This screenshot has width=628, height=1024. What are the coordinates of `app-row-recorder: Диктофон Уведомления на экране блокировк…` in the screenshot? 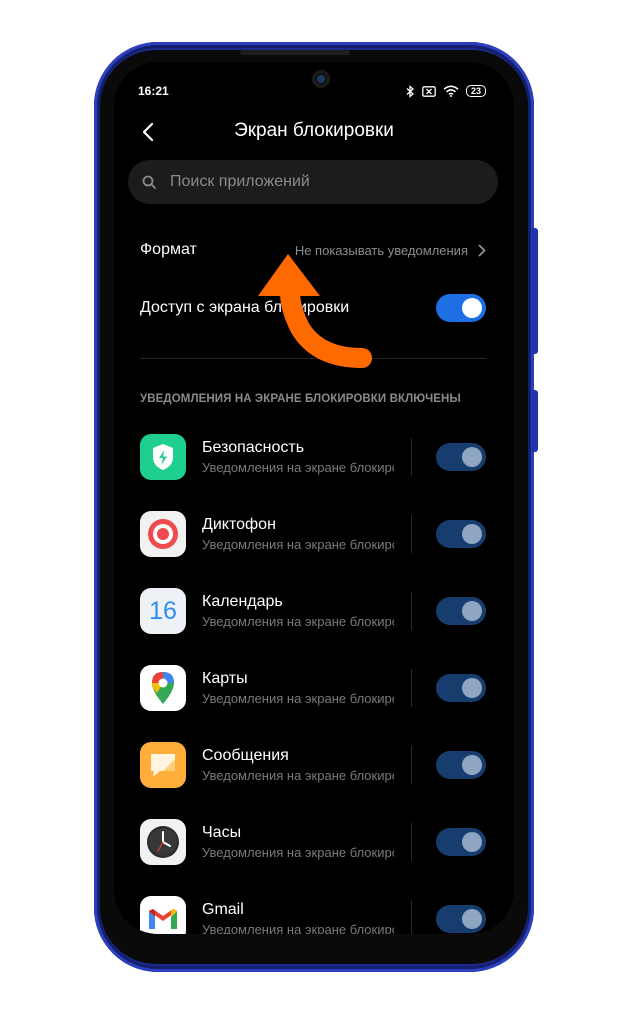 It's located at (313, 534).